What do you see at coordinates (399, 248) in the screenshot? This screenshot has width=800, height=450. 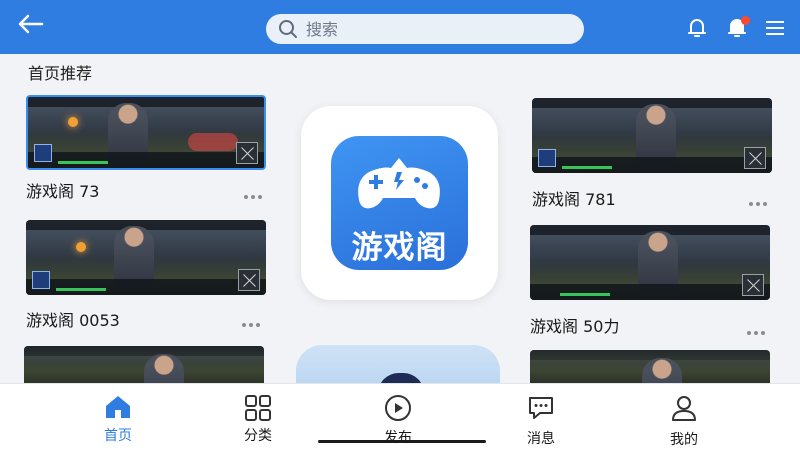 I see `app-icon-label: 游戏阁` at bounding box center [399, 248].